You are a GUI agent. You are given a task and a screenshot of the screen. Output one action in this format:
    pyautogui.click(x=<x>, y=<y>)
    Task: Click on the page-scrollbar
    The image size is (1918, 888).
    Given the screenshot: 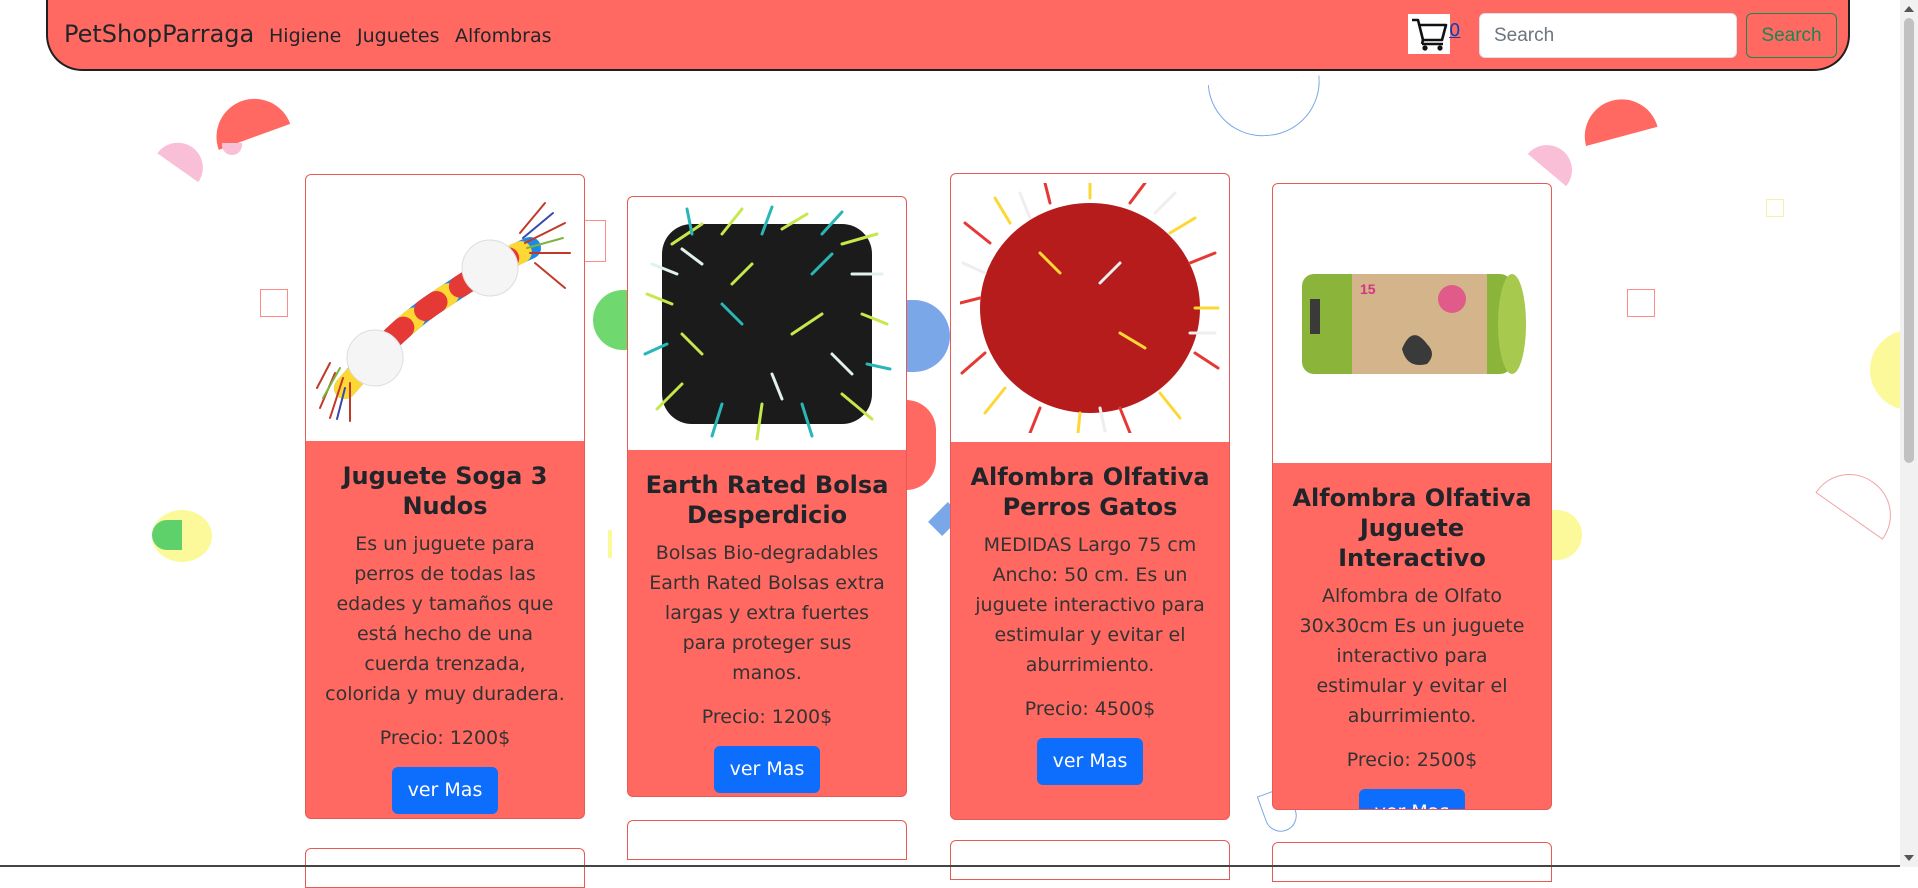 What is the action you would take?
    pyautogui.click(x=1909, y=433)
    